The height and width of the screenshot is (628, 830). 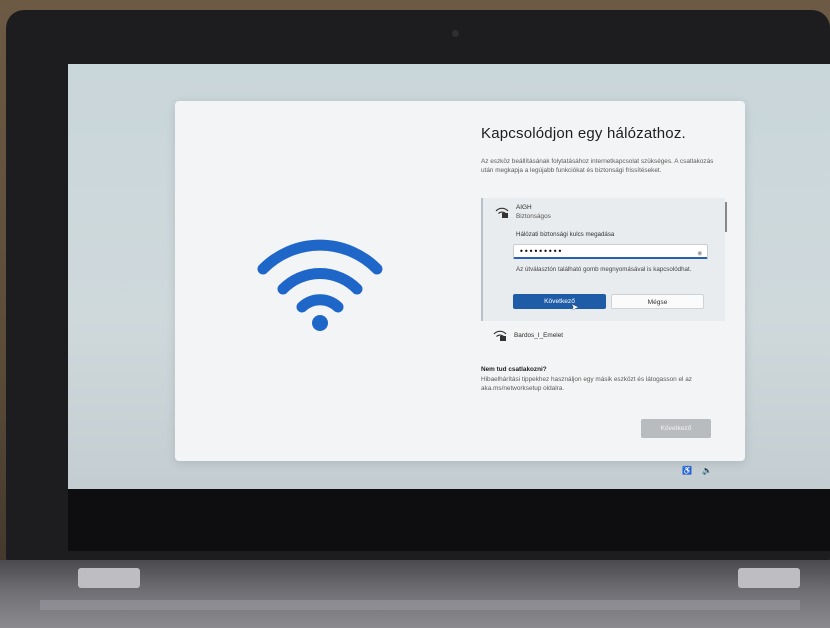 What do you see at coordinates (541, 251) in the screenshot?
I see `password-value: •••••••••` at bounding box center [541, 251].